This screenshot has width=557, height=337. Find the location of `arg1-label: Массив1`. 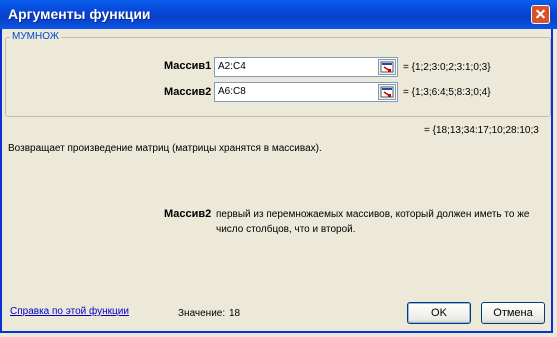

arg1-label: Массив1 is located at coordinates (188, 66).